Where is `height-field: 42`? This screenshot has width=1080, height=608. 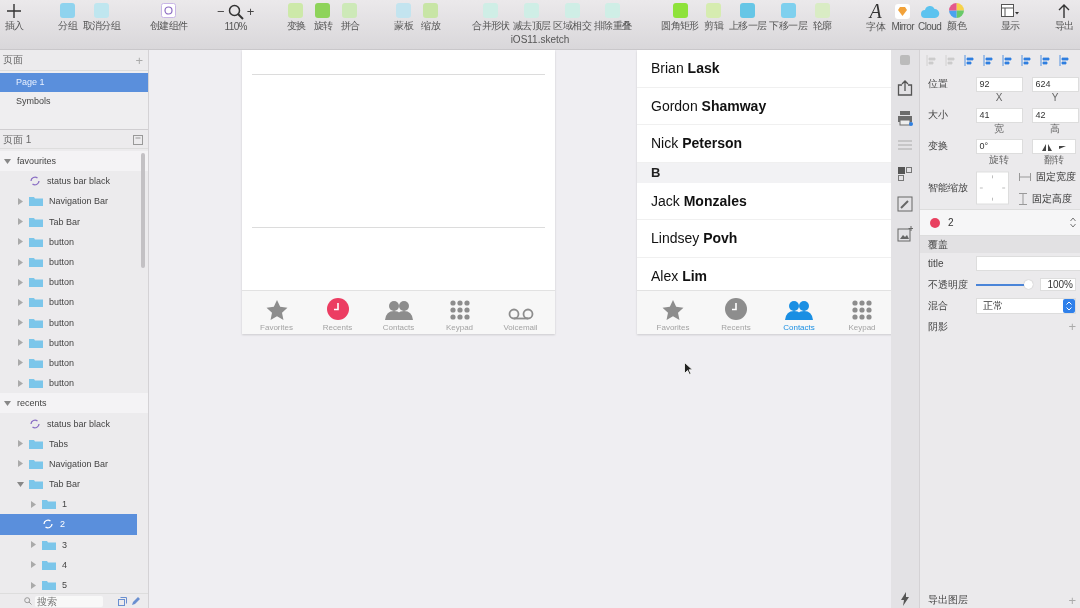
height-field: 42 is located at coordinates (1055, 115).